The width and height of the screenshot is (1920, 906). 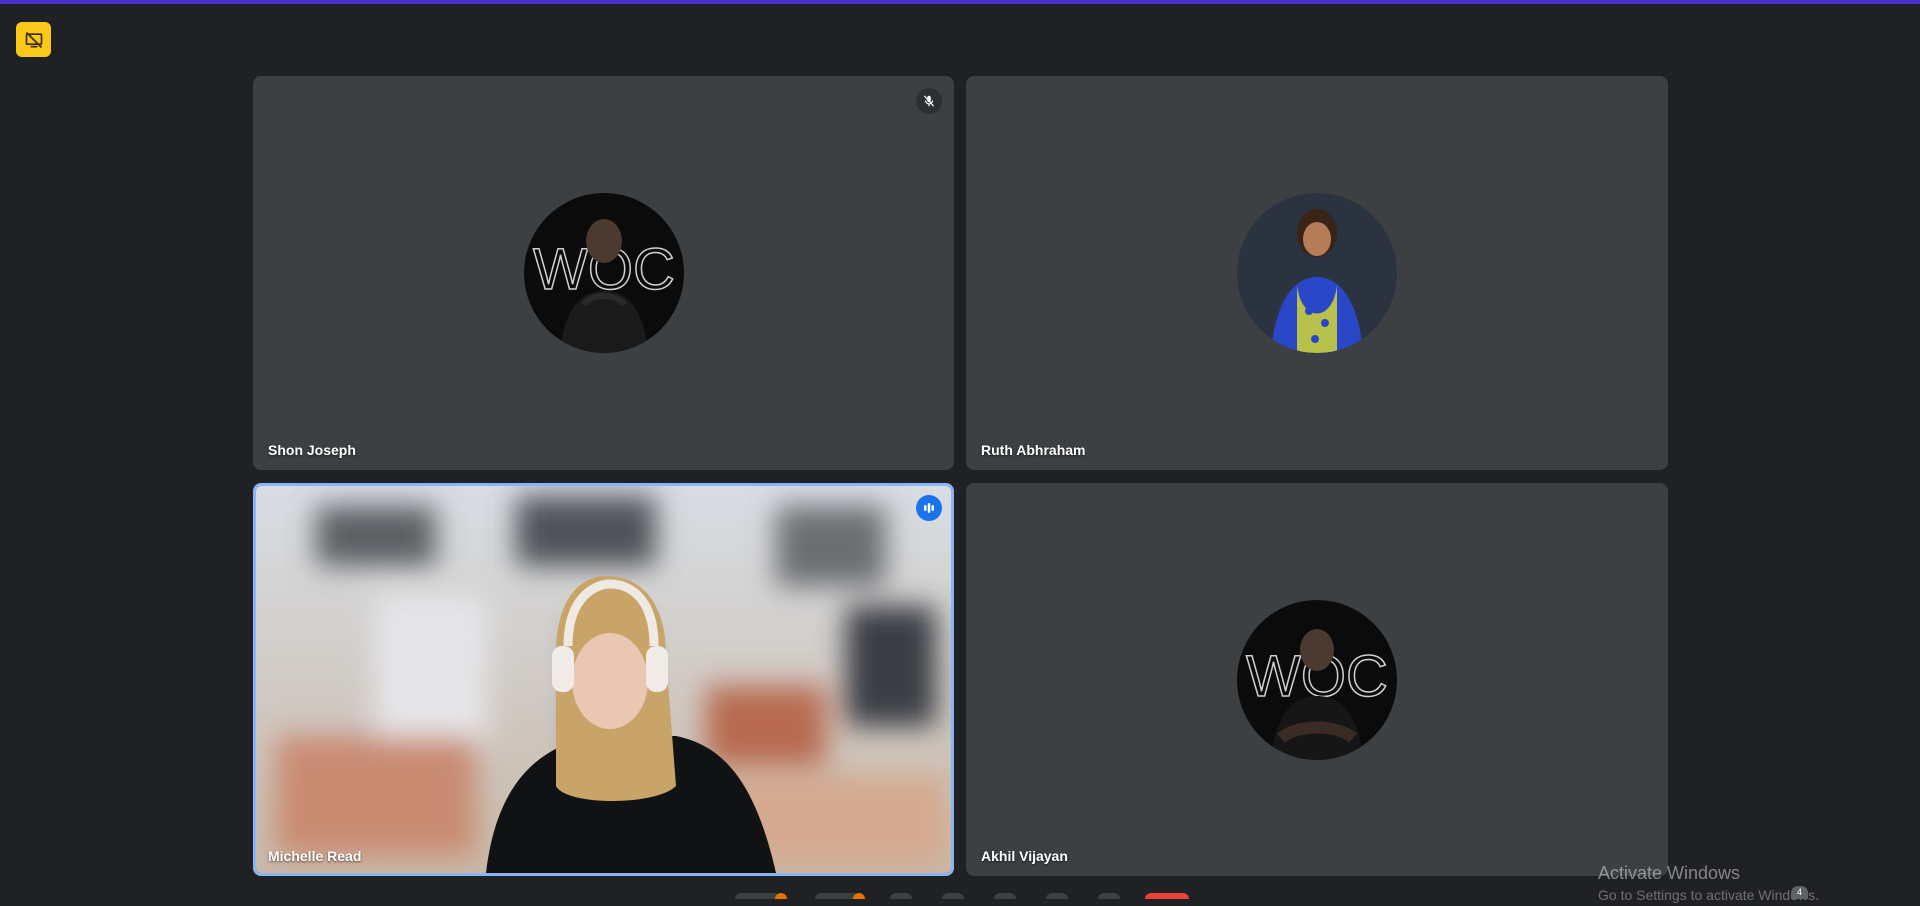 I want to click on top-accent-bar, so click(x=960, y=2).